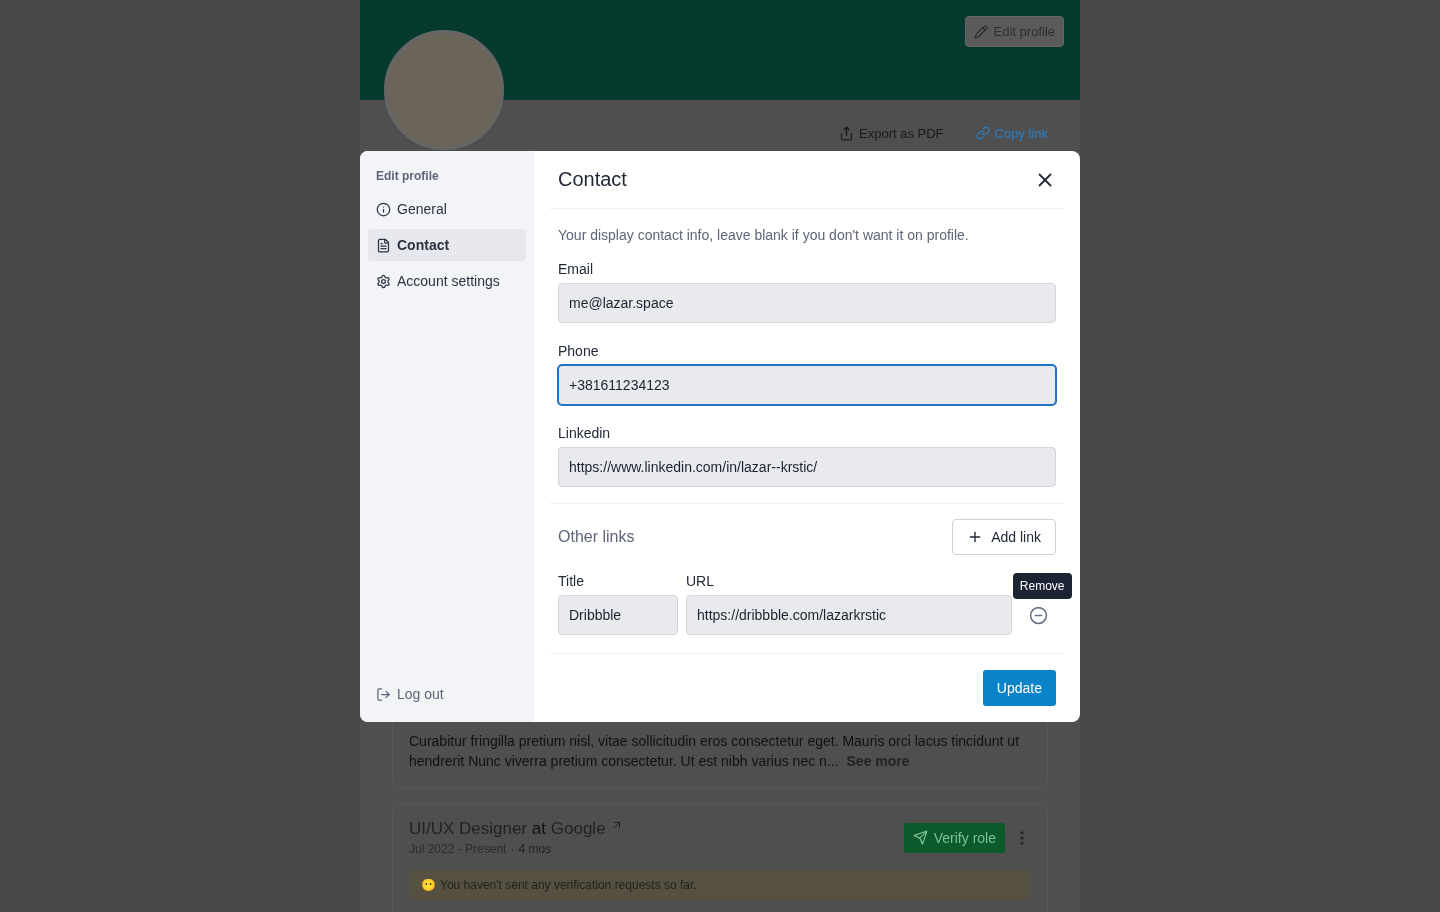 The image size is (1440, 912). I want to click on verify-role-button: Verify role, so click(954, 837).